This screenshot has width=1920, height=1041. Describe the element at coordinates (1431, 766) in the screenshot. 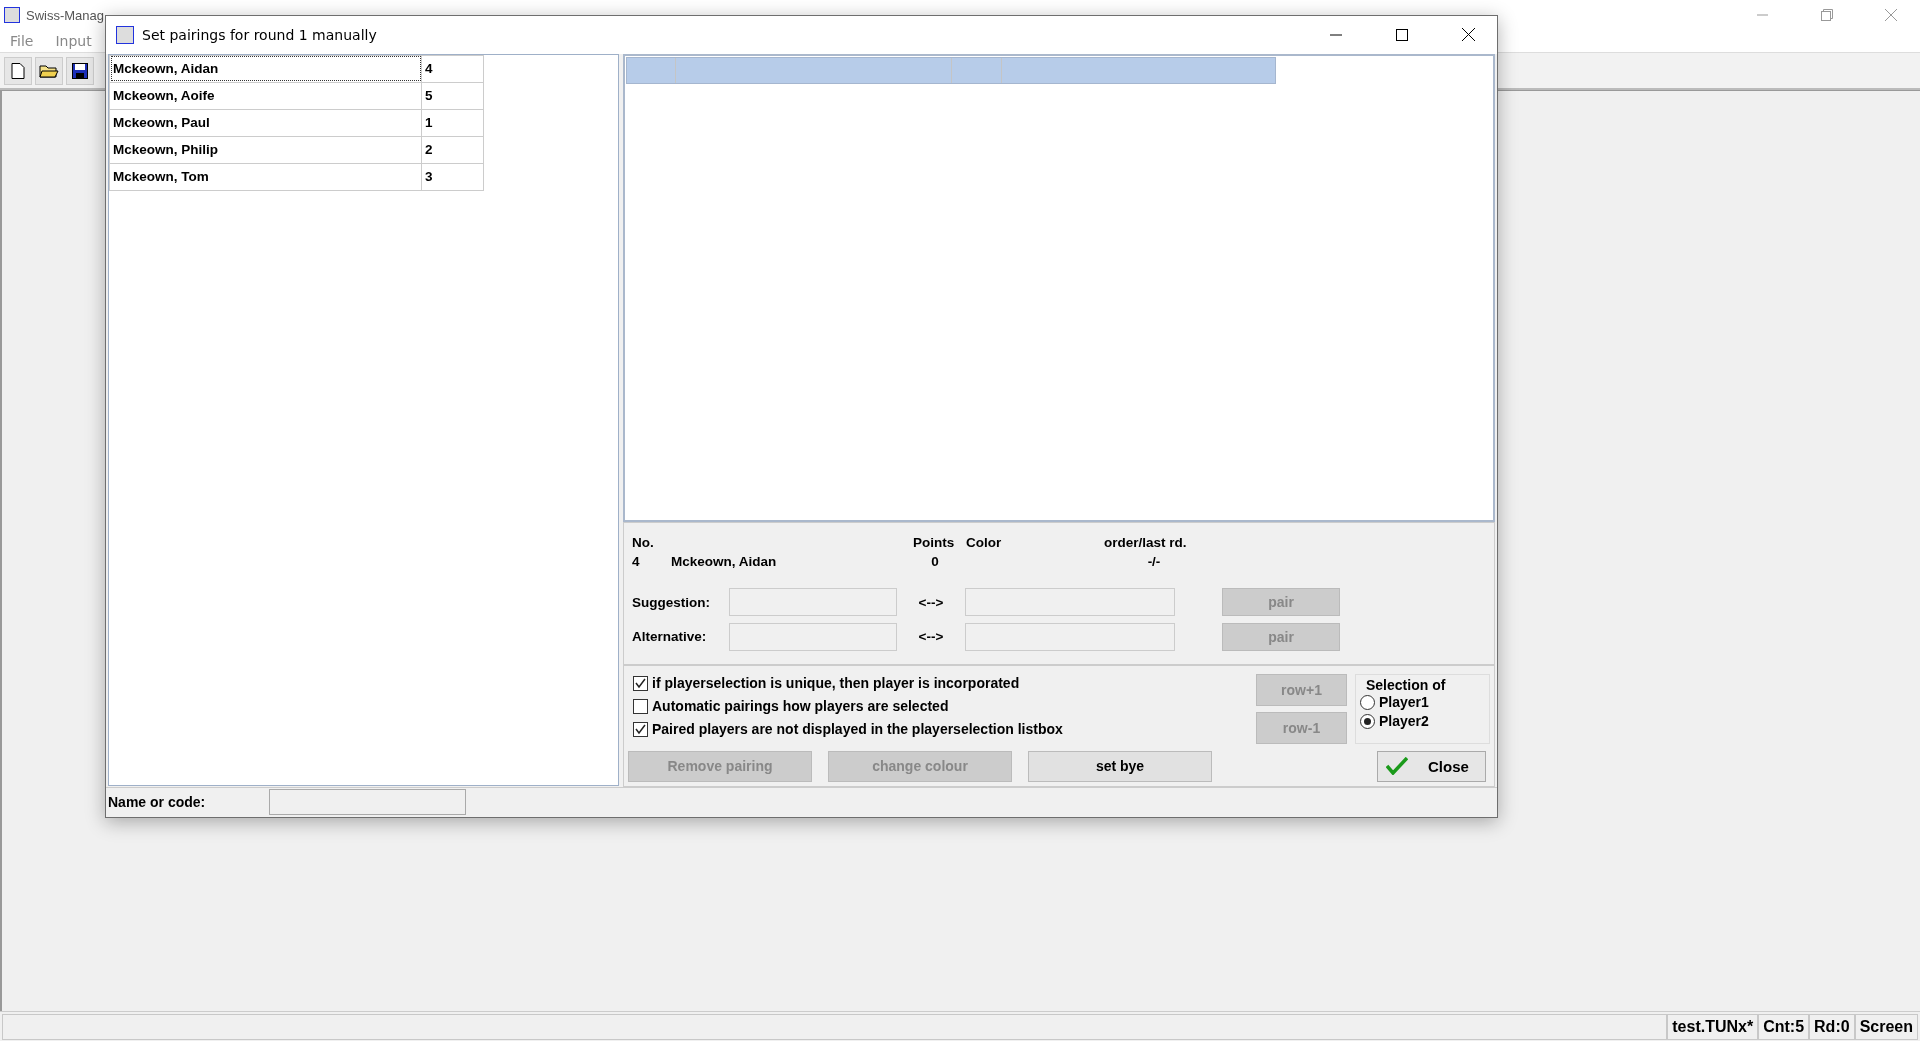

I see `close-button: Close` at that location.